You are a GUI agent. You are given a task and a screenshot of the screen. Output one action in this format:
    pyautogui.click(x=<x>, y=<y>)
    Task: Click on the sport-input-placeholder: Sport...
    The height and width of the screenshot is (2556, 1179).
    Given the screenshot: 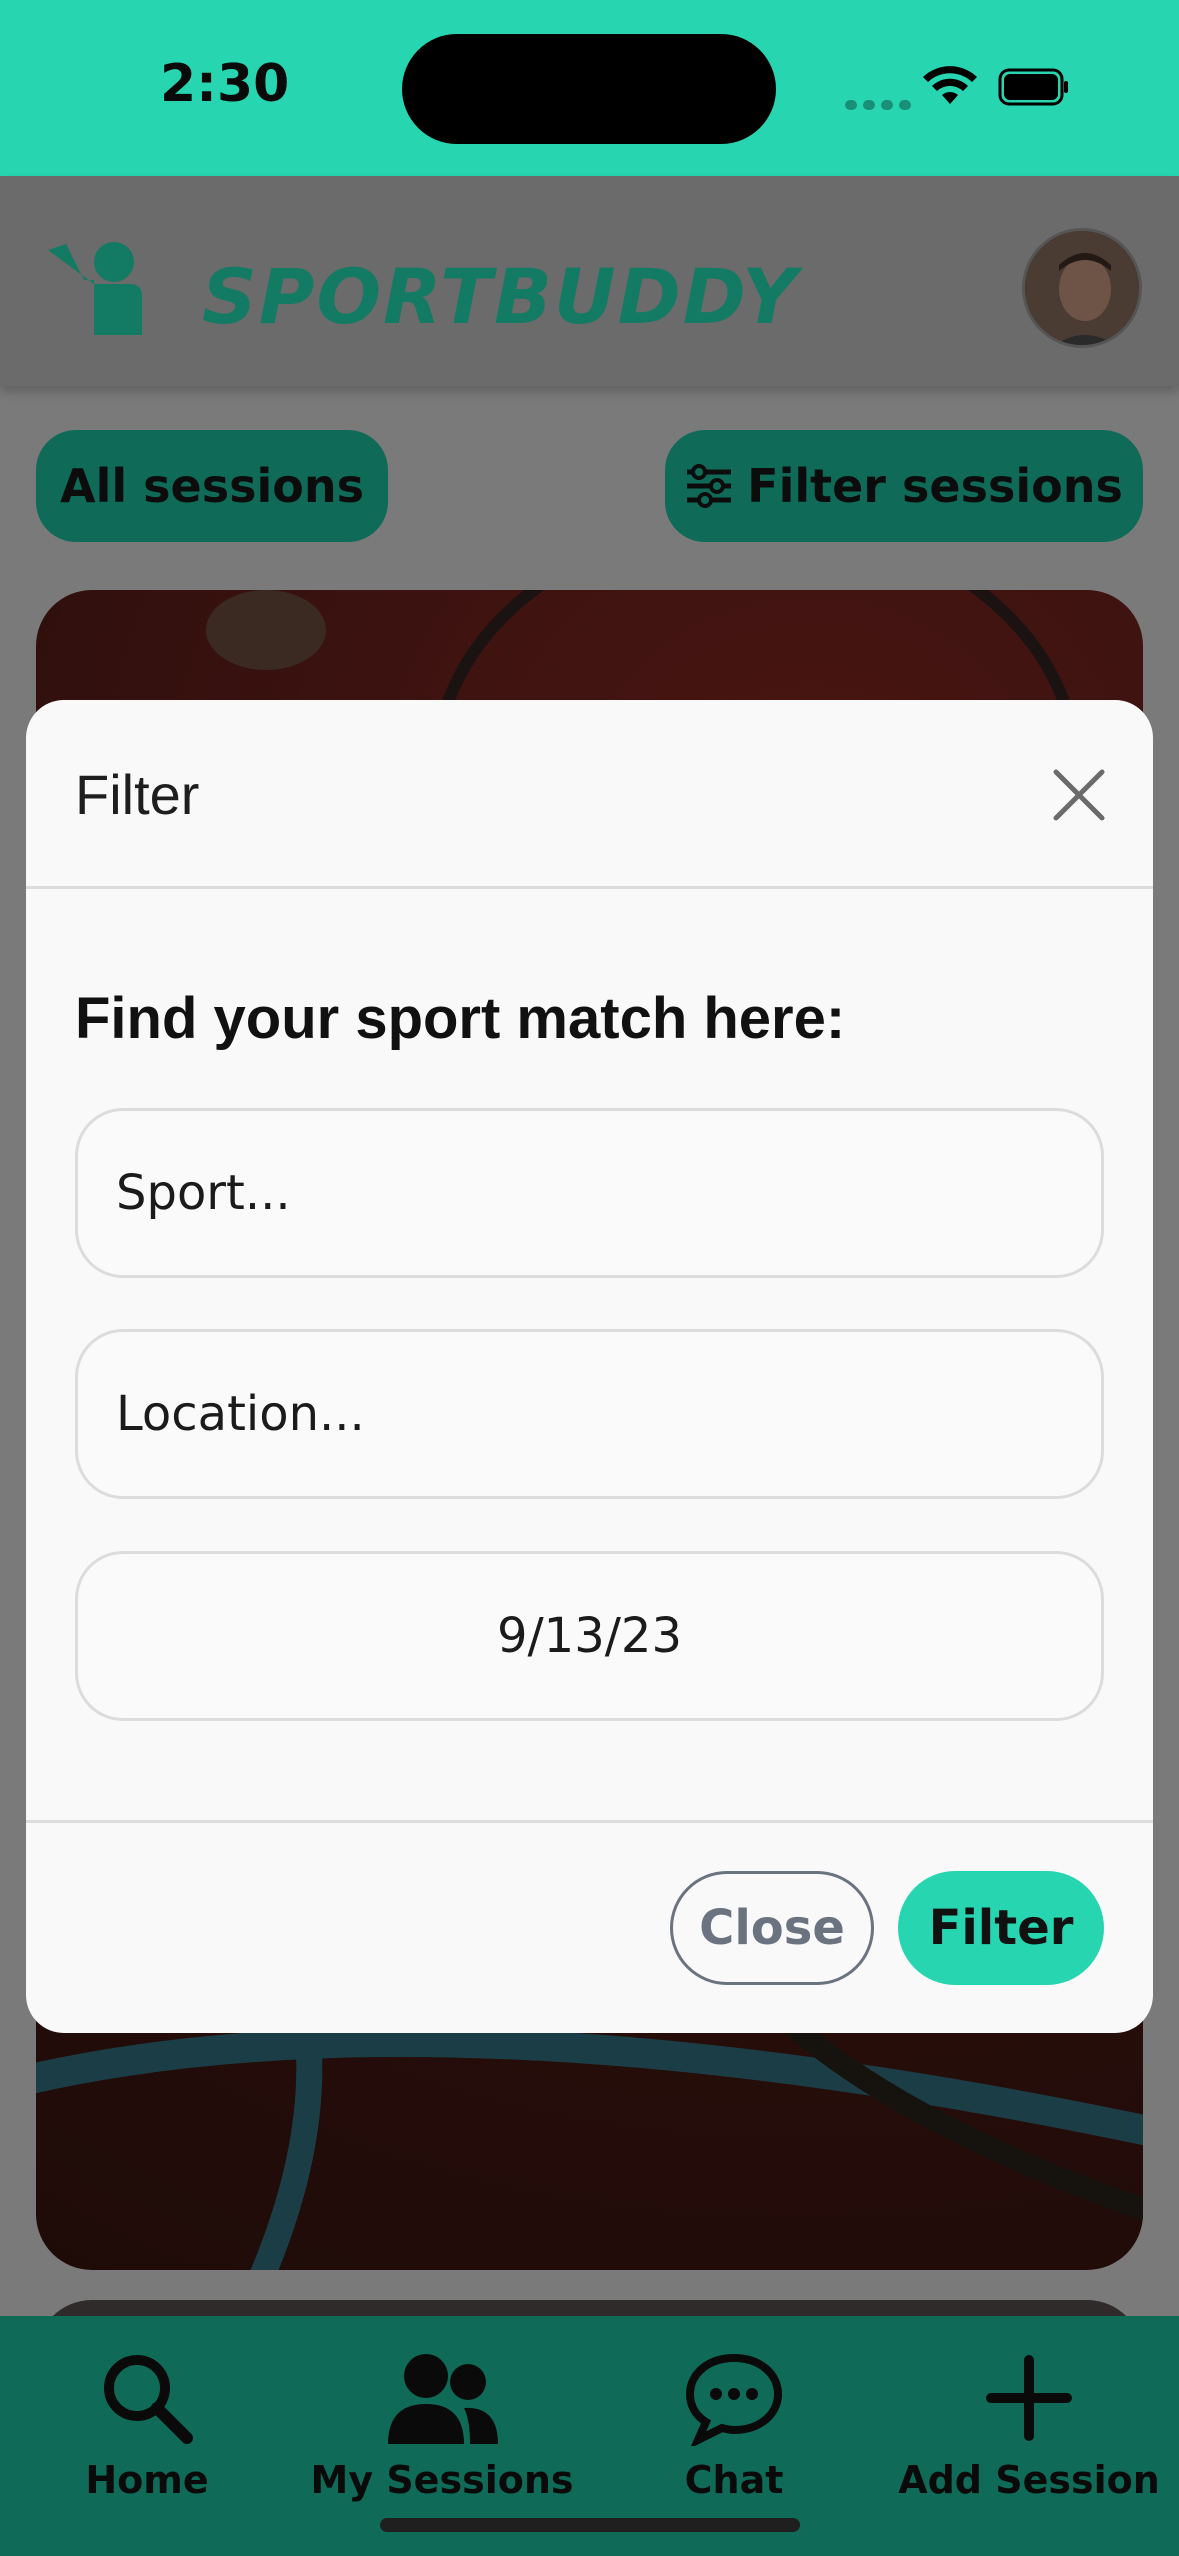 What is the action you would take?
    pyautogui.click(x=203, y=1193)
    